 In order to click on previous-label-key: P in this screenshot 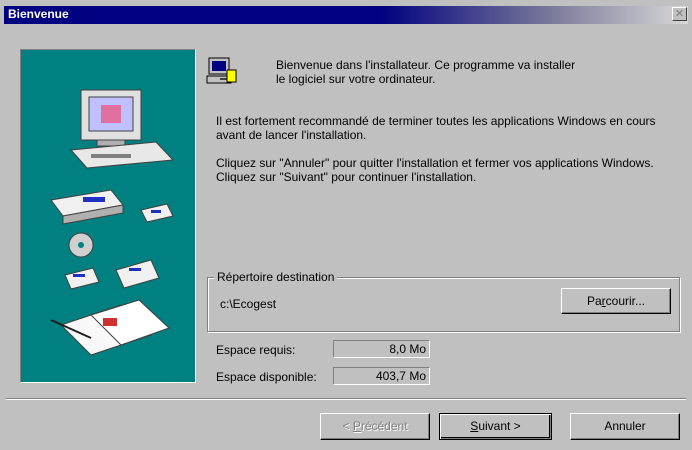, I will do `click(356, 426)`.